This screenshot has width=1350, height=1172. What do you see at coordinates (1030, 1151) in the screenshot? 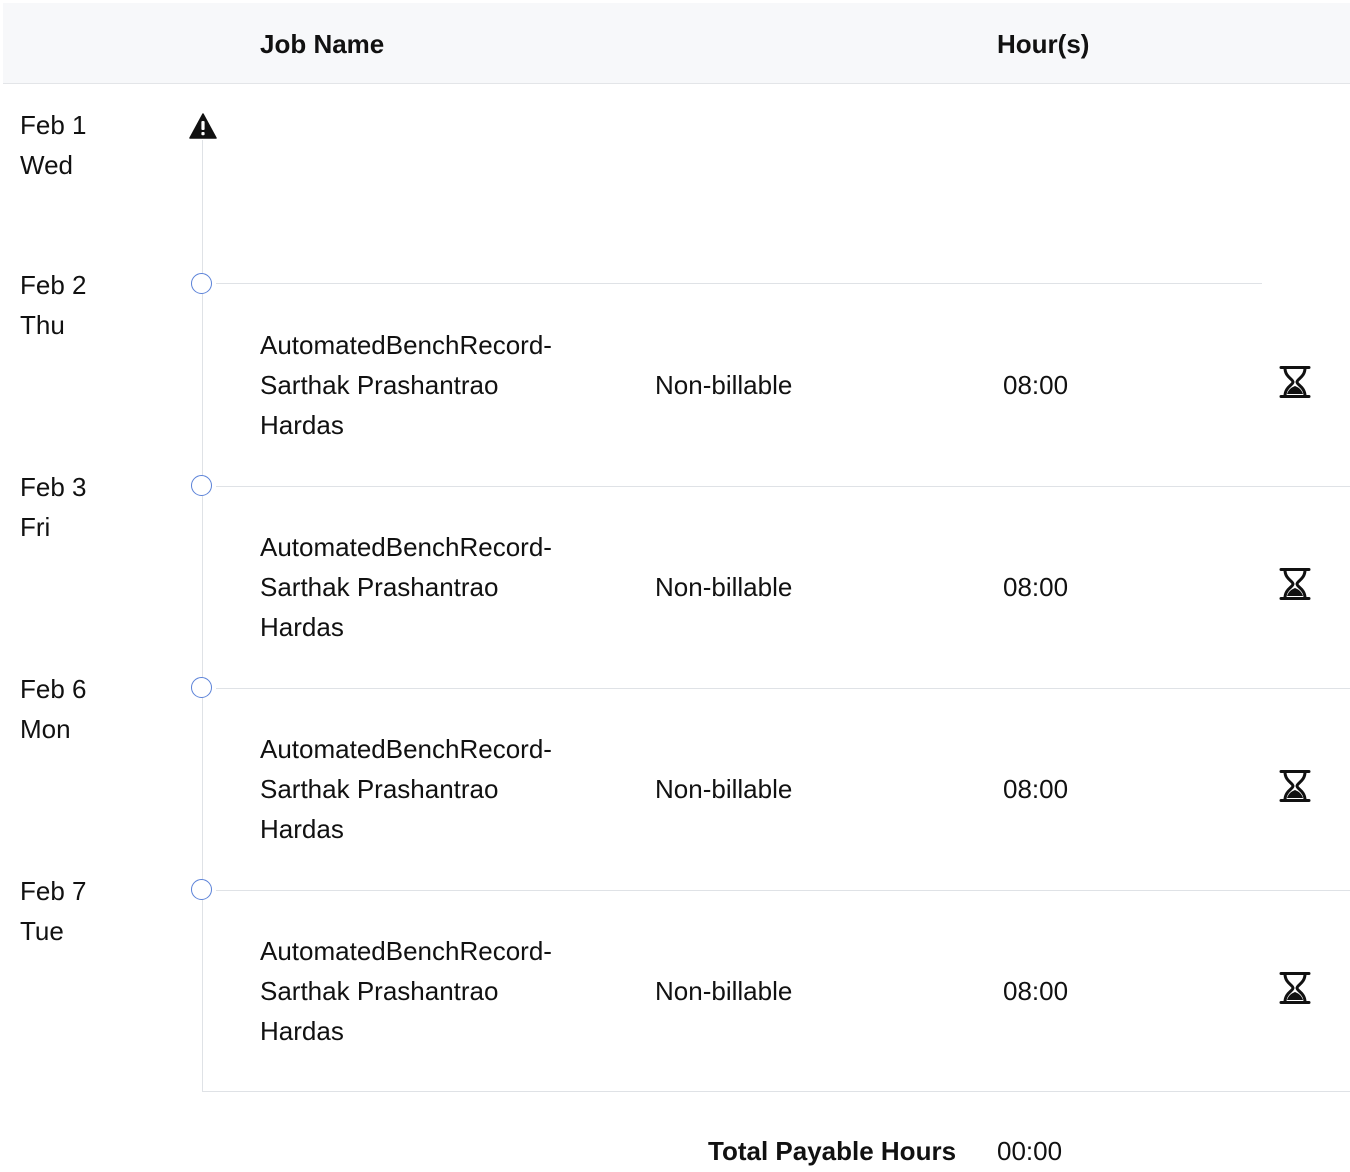
I see `total-payable-hours-value: 00:00` at bounding box center [1030, 1151].